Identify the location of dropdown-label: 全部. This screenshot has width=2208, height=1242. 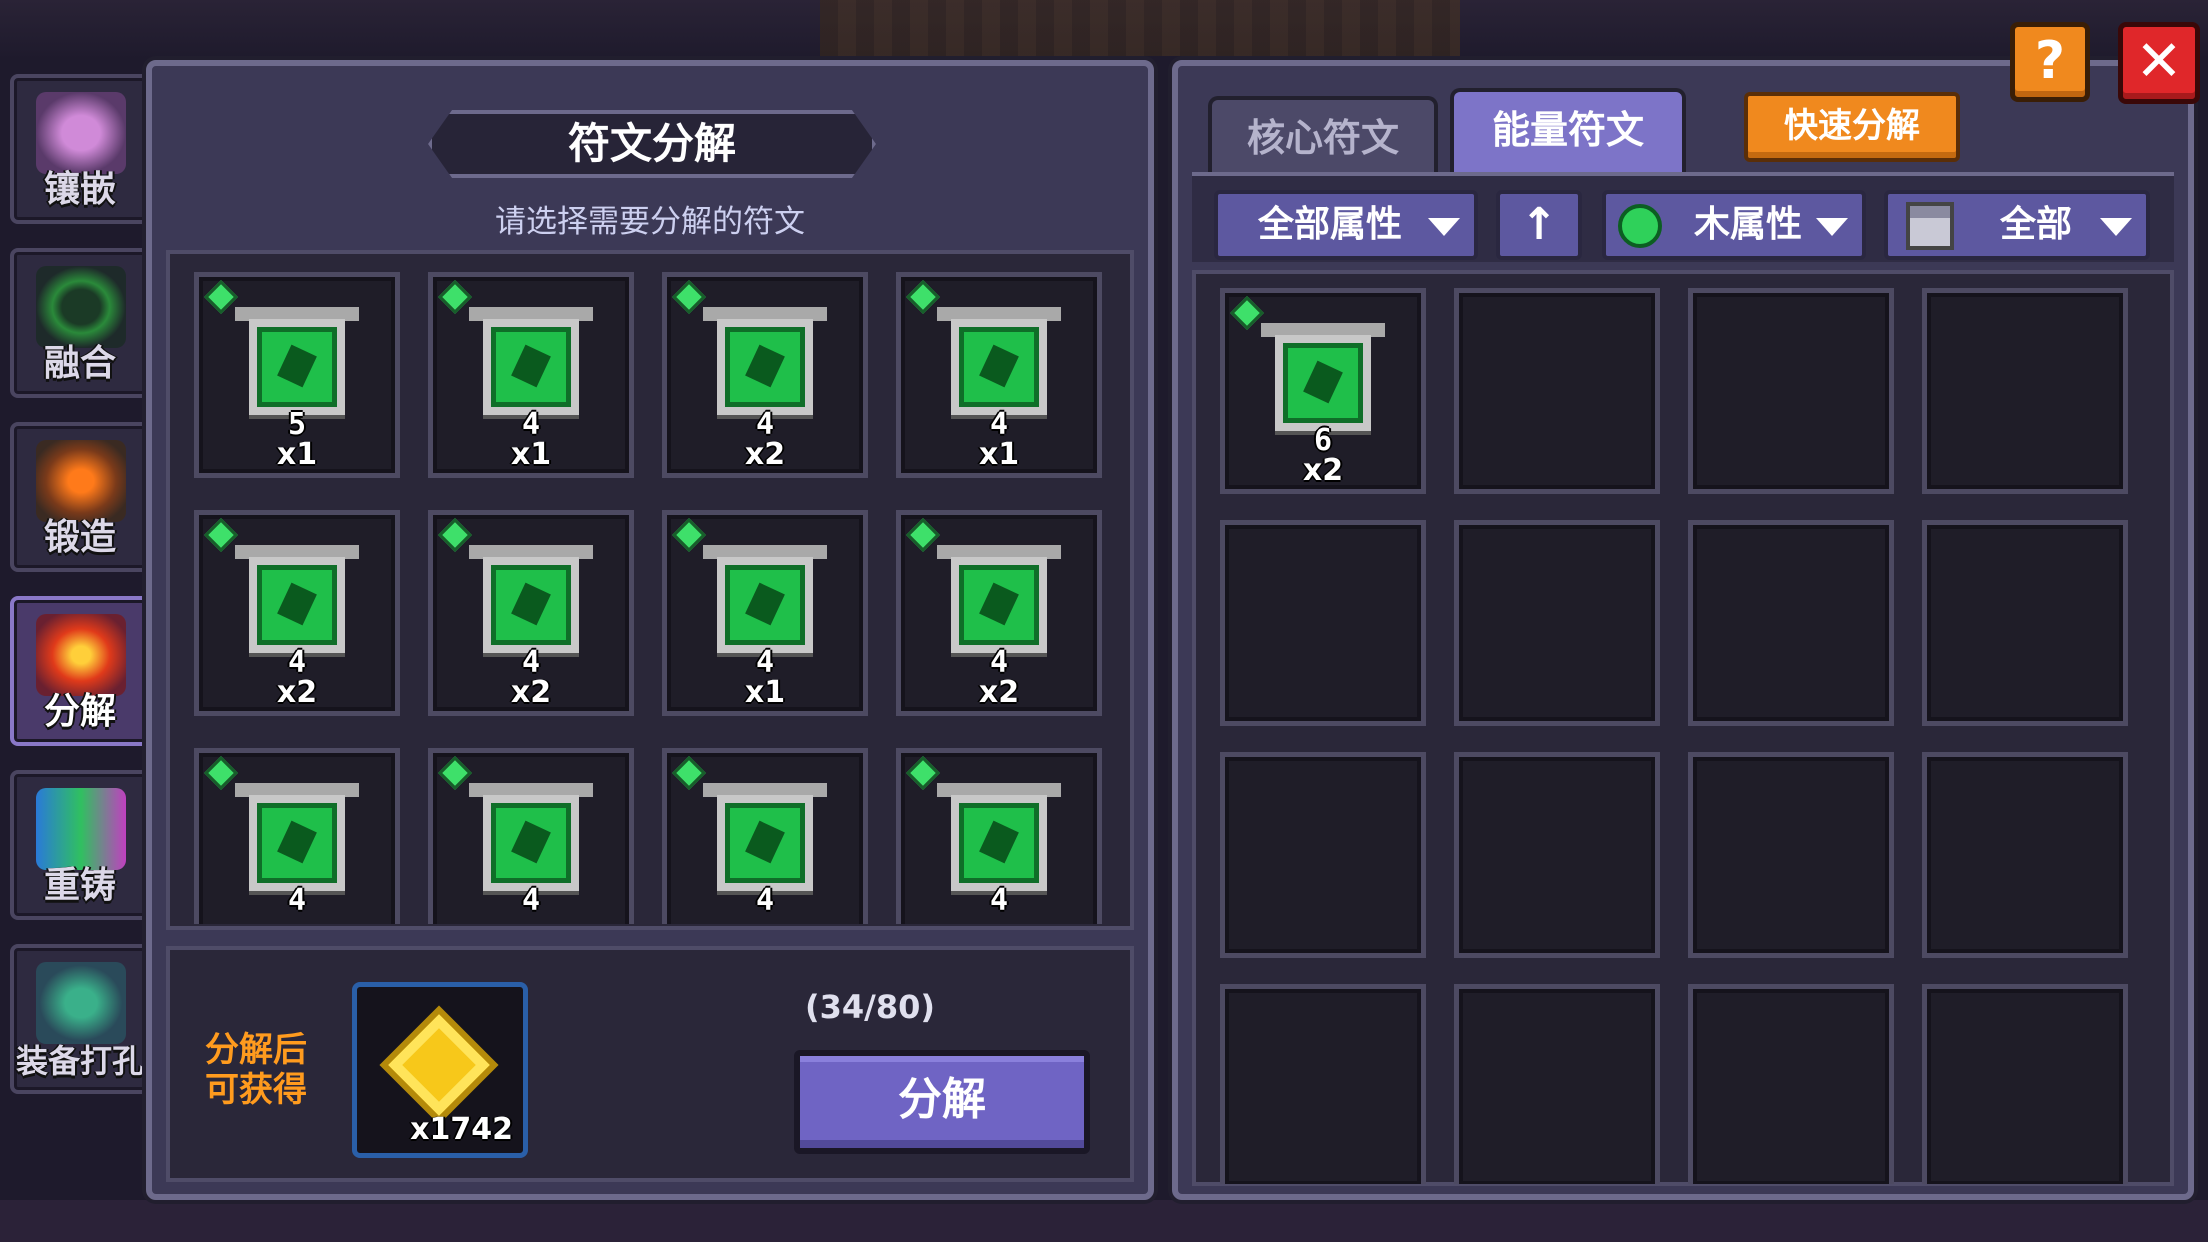
(2036, 224).